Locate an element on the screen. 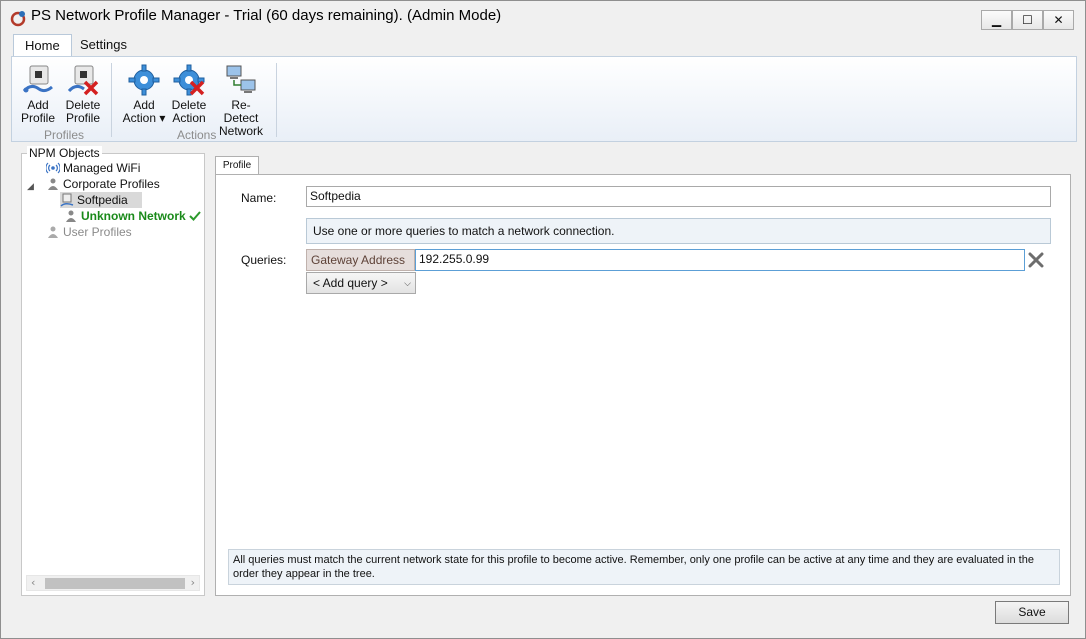  delete-action-label-2: Action is located at coordinates (189, 118).